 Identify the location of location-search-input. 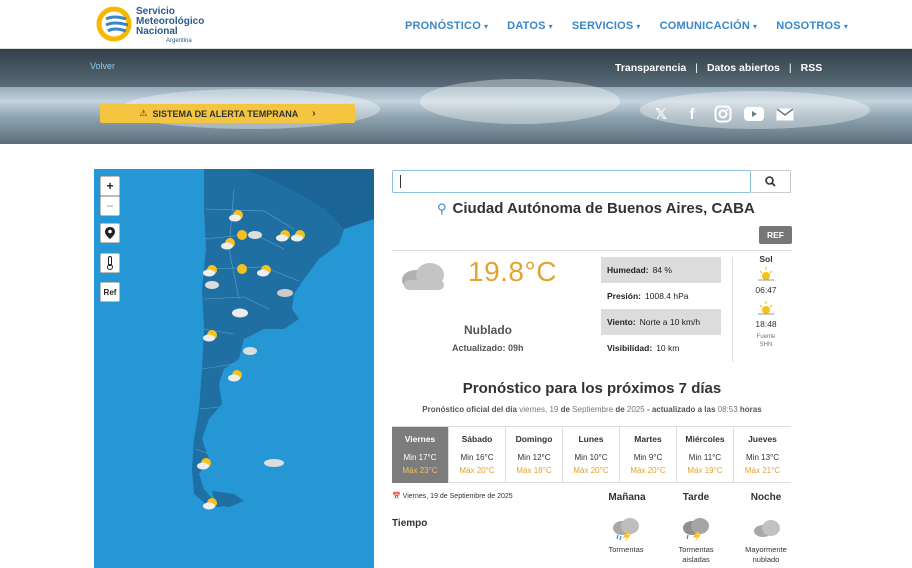
(571, 181).